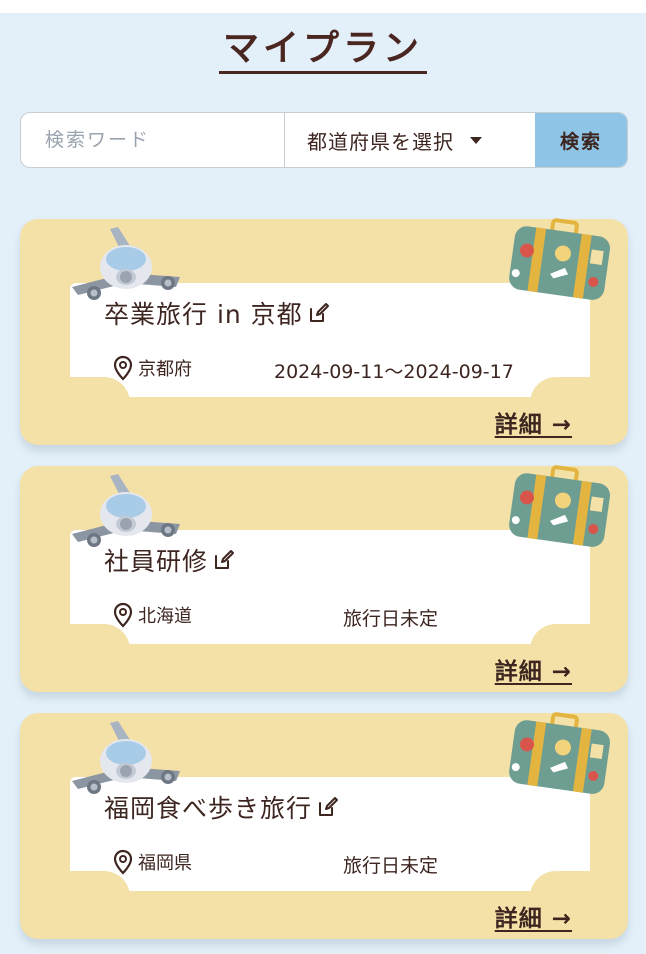  I want to click on page-title-text: マイプラン, so click(322, 52).